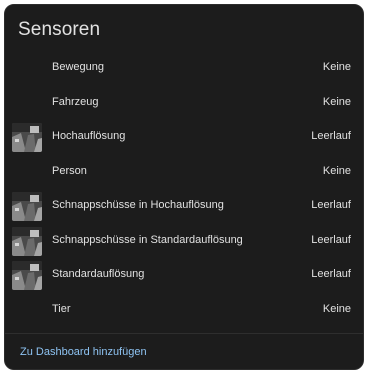 This screenshot has width=369, height=375. I want to click on entity-name: Schnappschüsse in Hochauflösung, so click(138, 205).